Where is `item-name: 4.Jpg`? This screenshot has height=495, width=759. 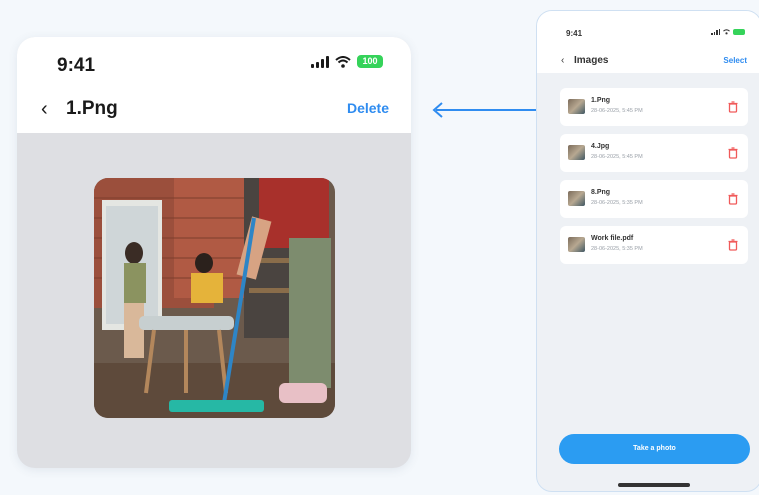
item-name: 4.Jpg is located at coordinates (600, 146).